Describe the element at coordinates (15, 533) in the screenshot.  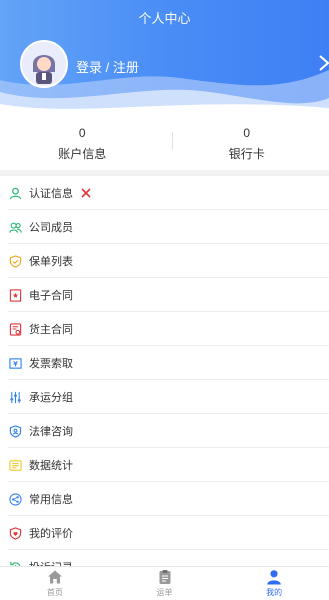
I see `review-icon` at that location.